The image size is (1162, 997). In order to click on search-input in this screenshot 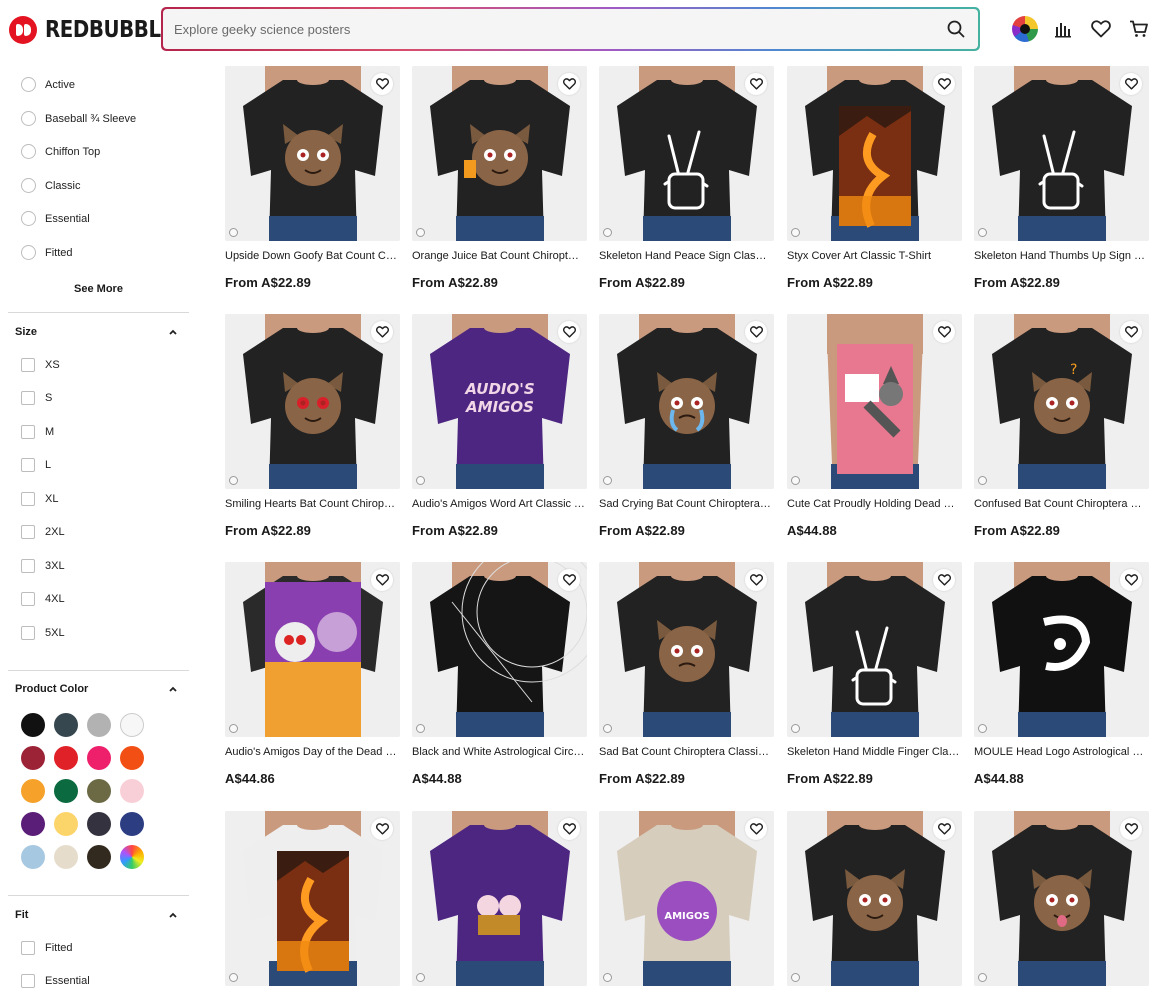, I will do `click(556, 29)`.